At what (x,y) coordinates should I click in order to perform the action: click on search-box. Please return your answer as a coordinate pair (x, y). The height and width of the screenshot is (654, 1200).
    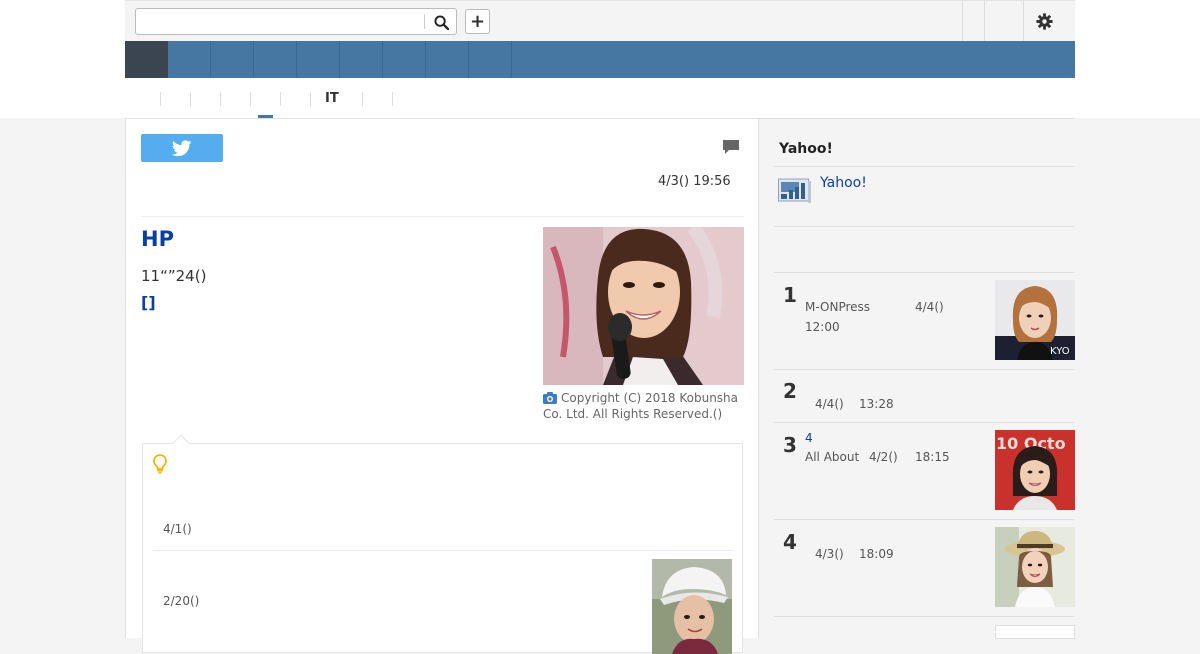
    Looking at the image, I should click on (296, 21).